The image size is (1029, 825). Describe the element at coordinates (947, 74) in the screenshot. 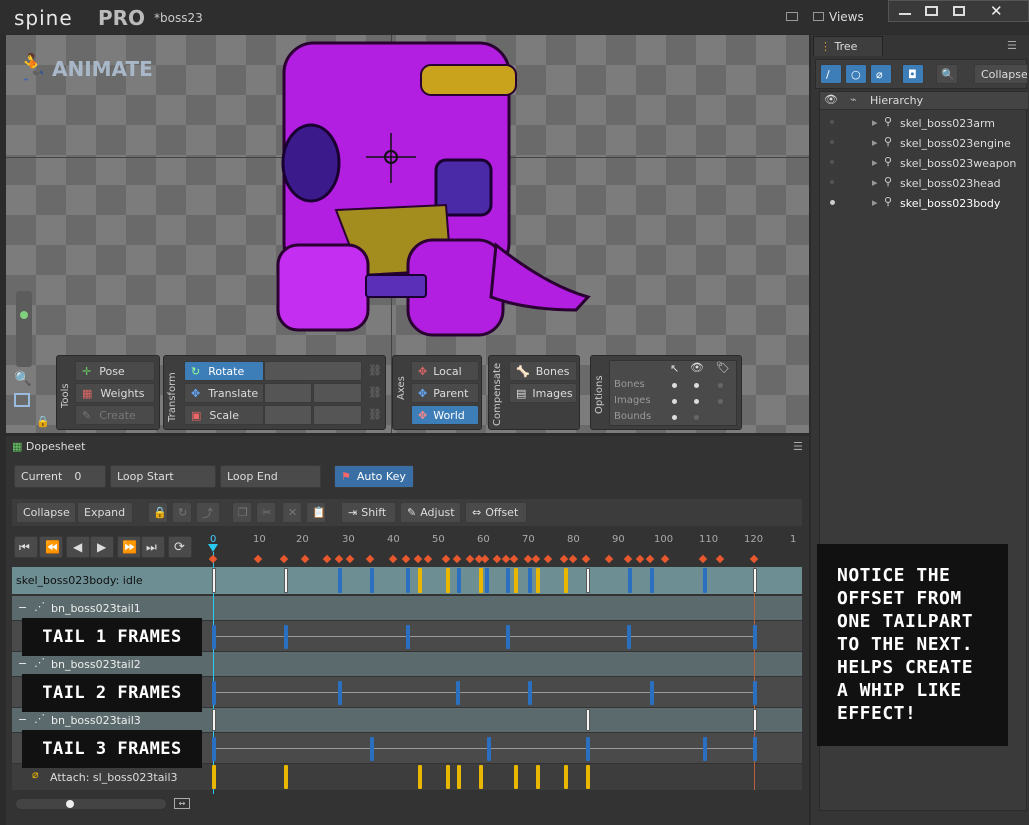

I see `tree-search-button: 🔍` at that location.